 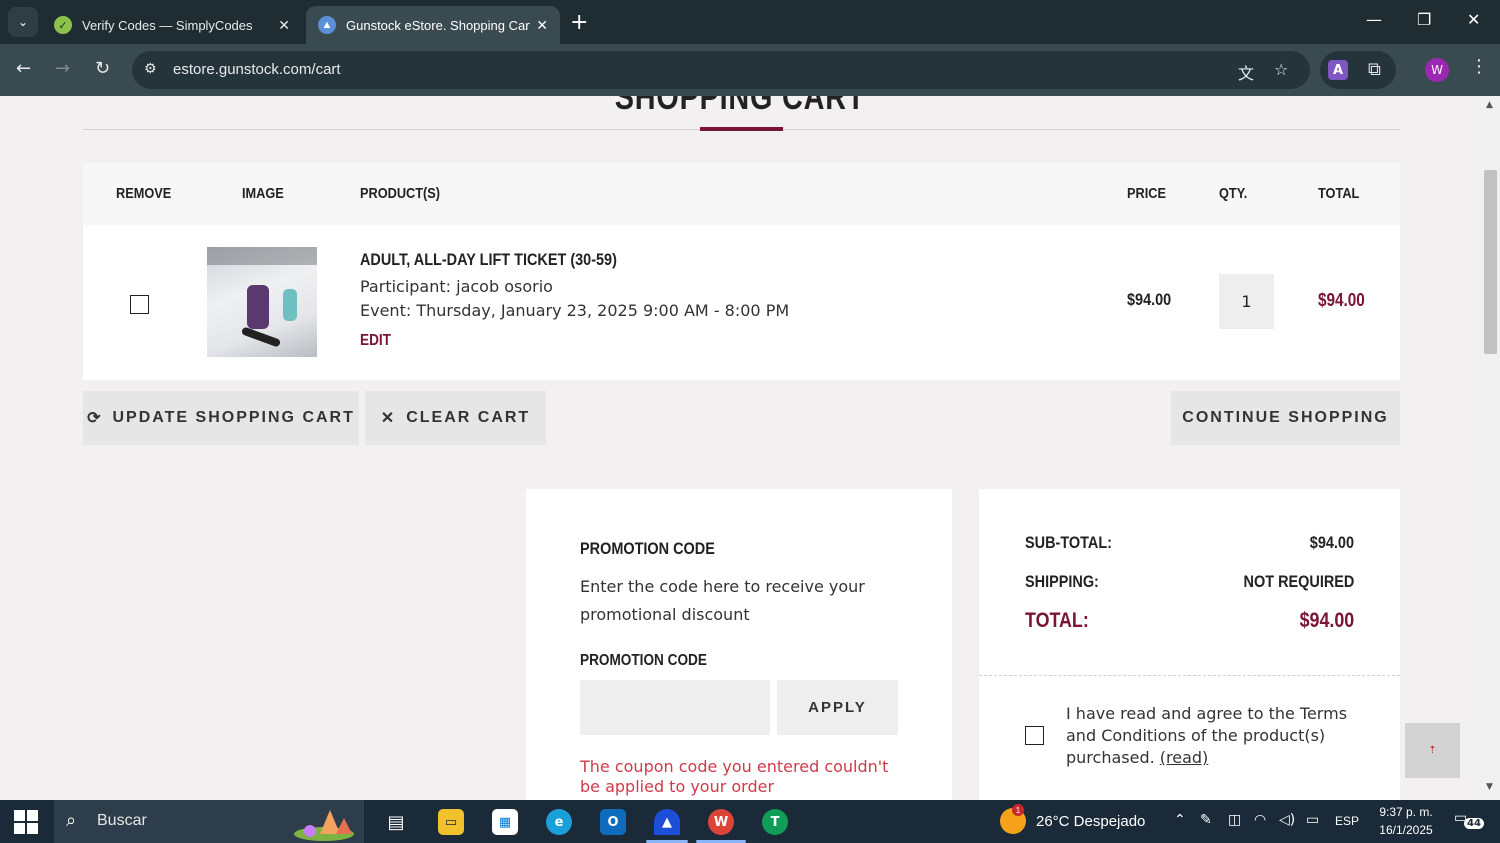 What do you see at coordinates (396, 822) in the screenshot?
I see `task-view-icon: ▤` at bounding box center [396, 822].